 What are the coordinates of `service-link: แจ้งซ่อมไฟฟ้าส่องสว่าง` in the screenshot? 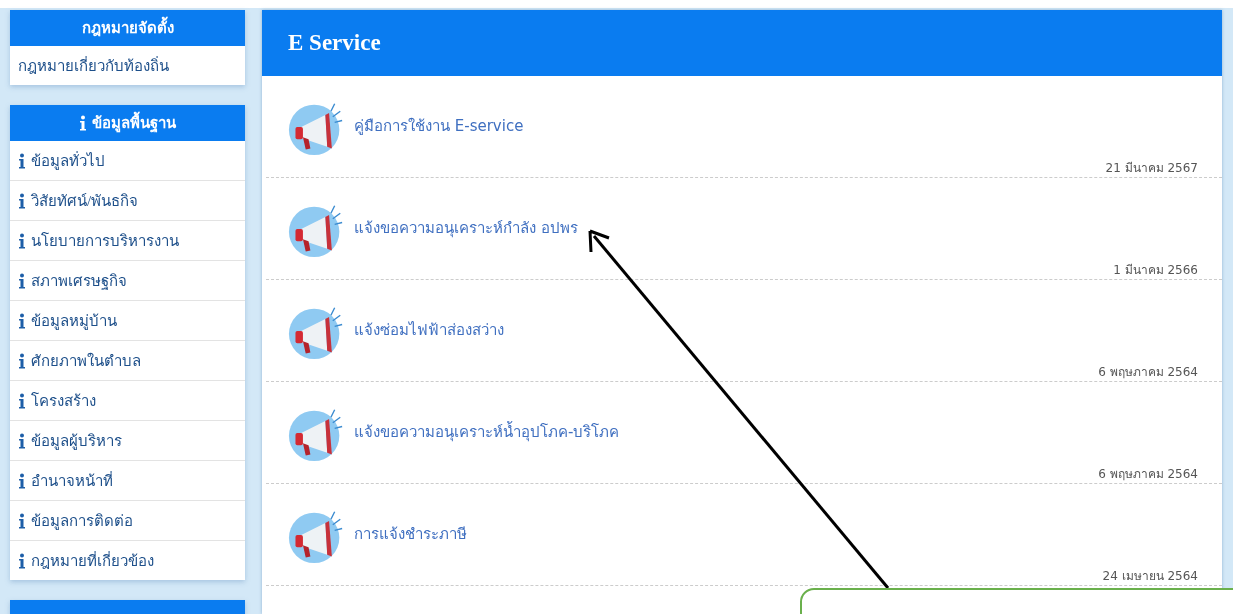 It's located at (776, 330).